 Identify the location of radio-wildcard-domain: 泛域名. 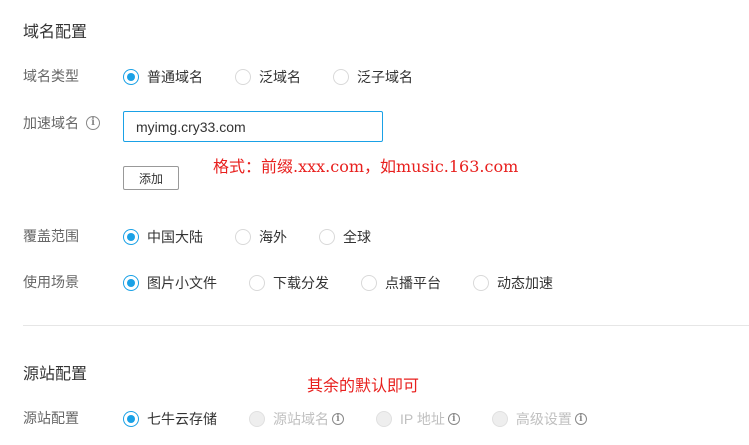
(268, 77).